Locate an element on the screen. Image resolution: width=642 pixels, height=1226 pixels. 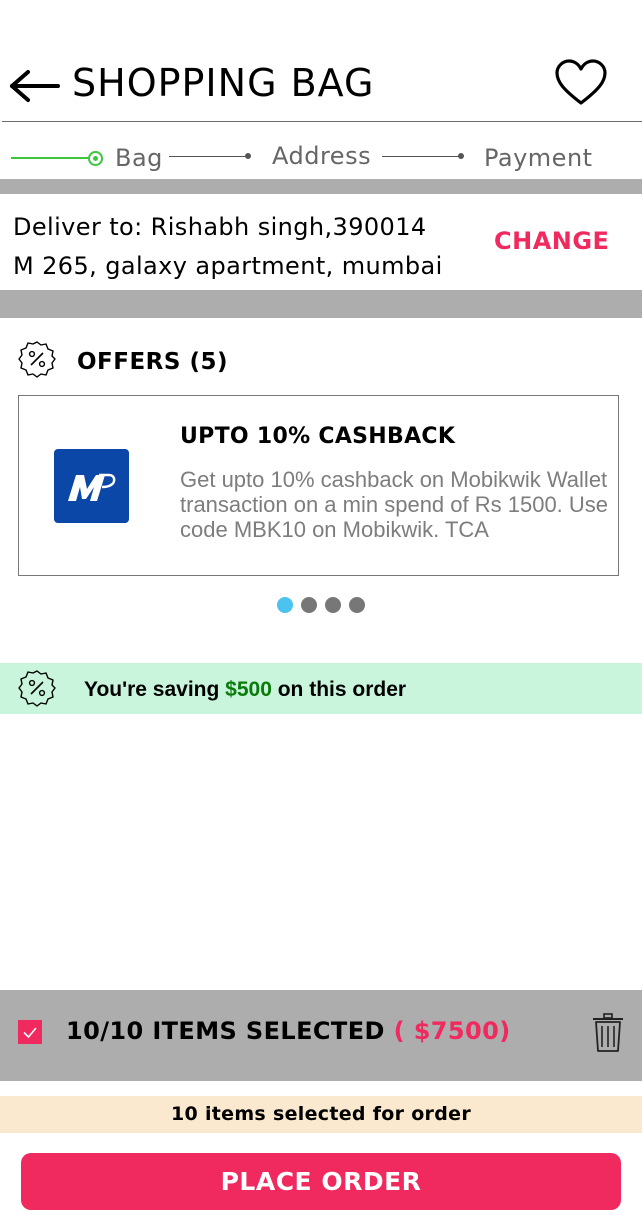
trash-icon is located at coordinates (608, 1032).